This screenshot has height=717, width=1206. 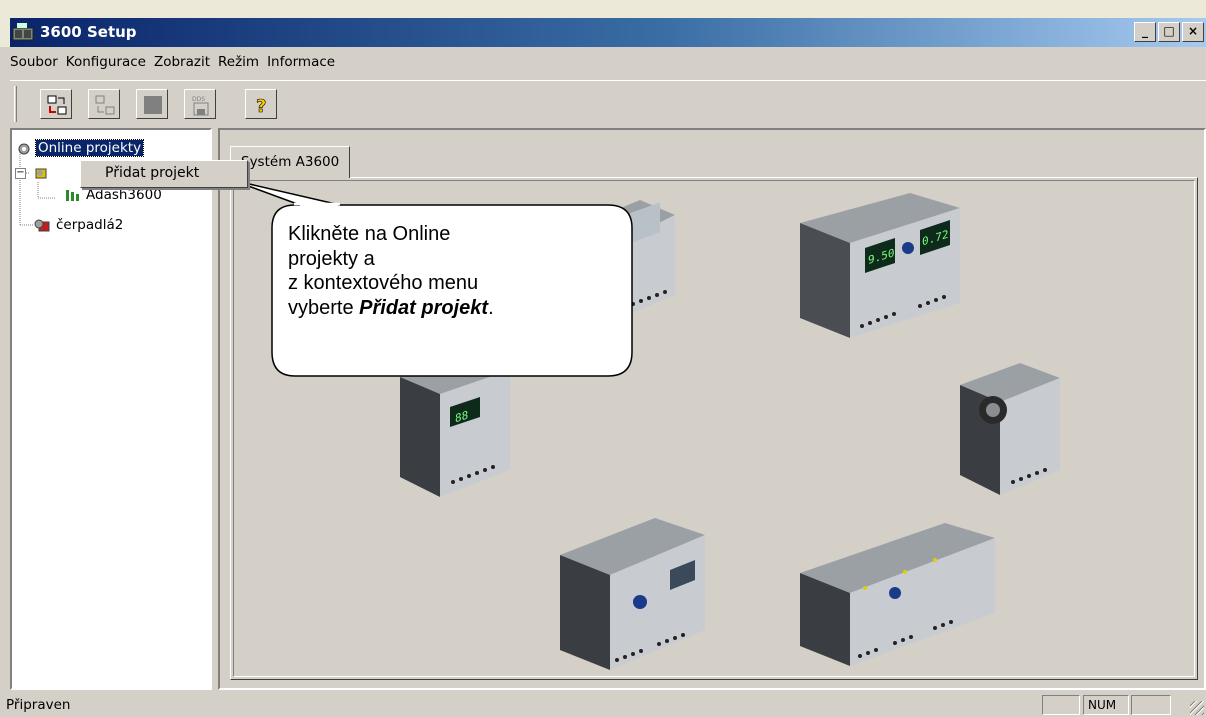 I want to click on stop-icon, so click(x=153, y=105).